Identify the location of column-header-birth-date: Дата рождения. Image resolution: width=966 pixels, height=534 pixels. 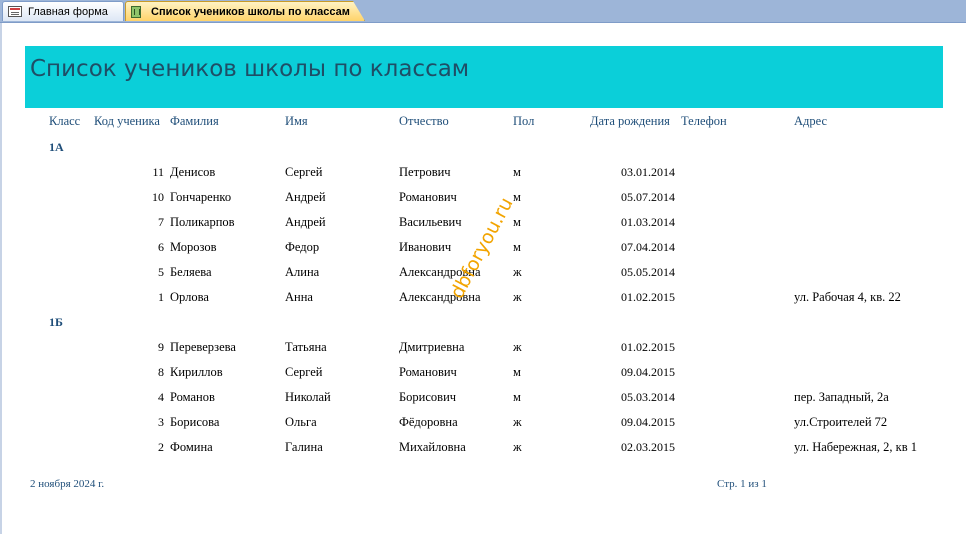
(630, 121).